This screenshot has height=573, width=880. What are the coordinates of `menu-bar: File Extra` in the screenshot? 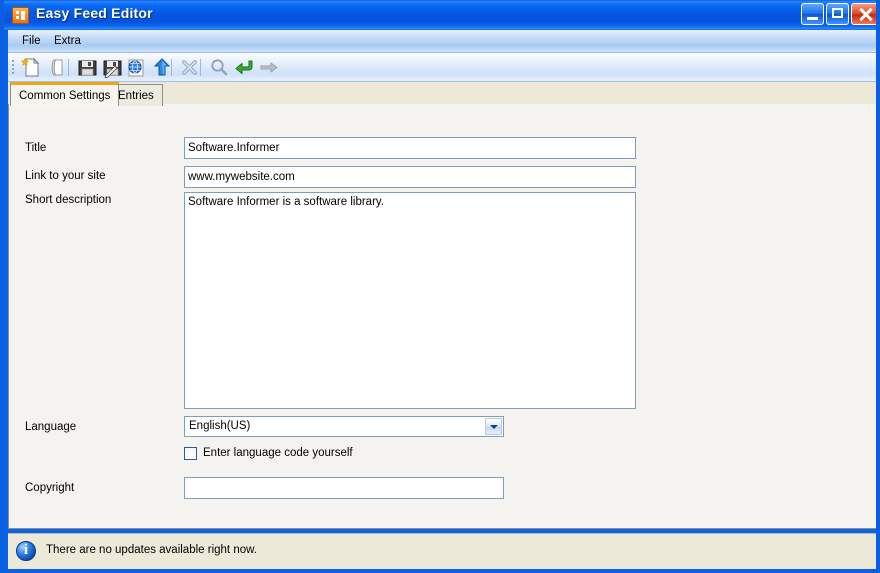 It's located at (442, 41).